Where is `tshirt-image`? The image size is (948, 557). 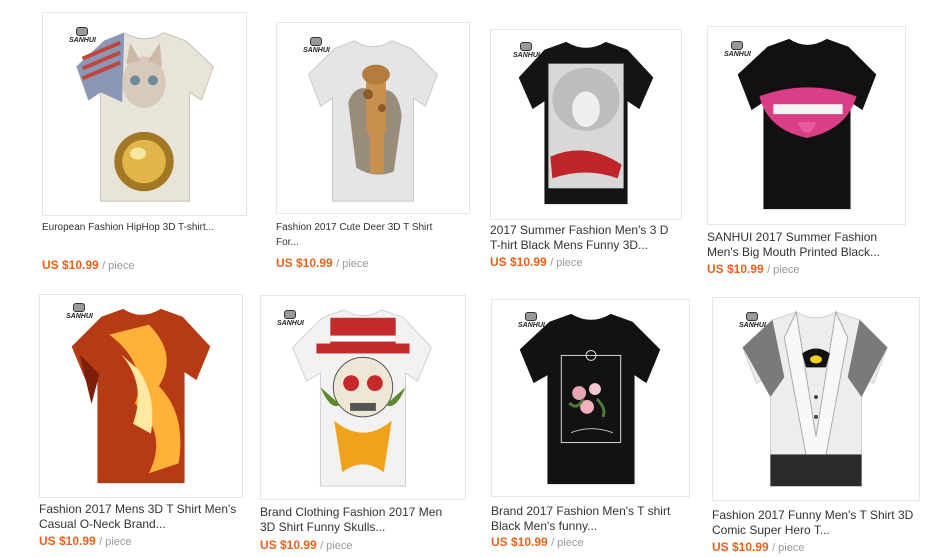 tshirt-image is located at coordinates (141, 396).